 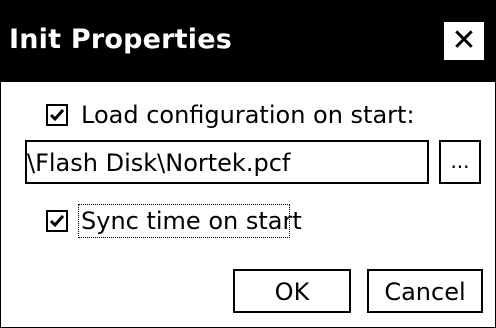 I want to click on window-title: Init Properties, so click(x=120, y=39).